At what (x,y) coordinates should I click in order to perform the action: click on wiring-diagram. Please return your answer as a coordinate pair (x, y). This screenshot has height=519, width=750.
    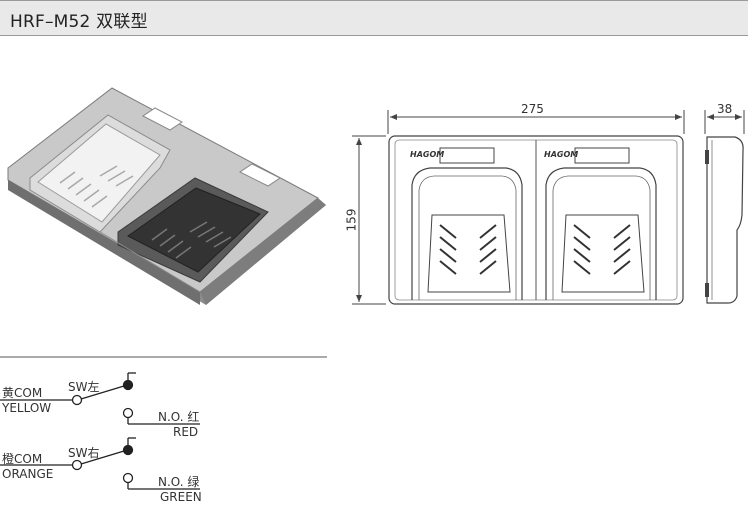
    Looking at the image, I should click on (163, 423).